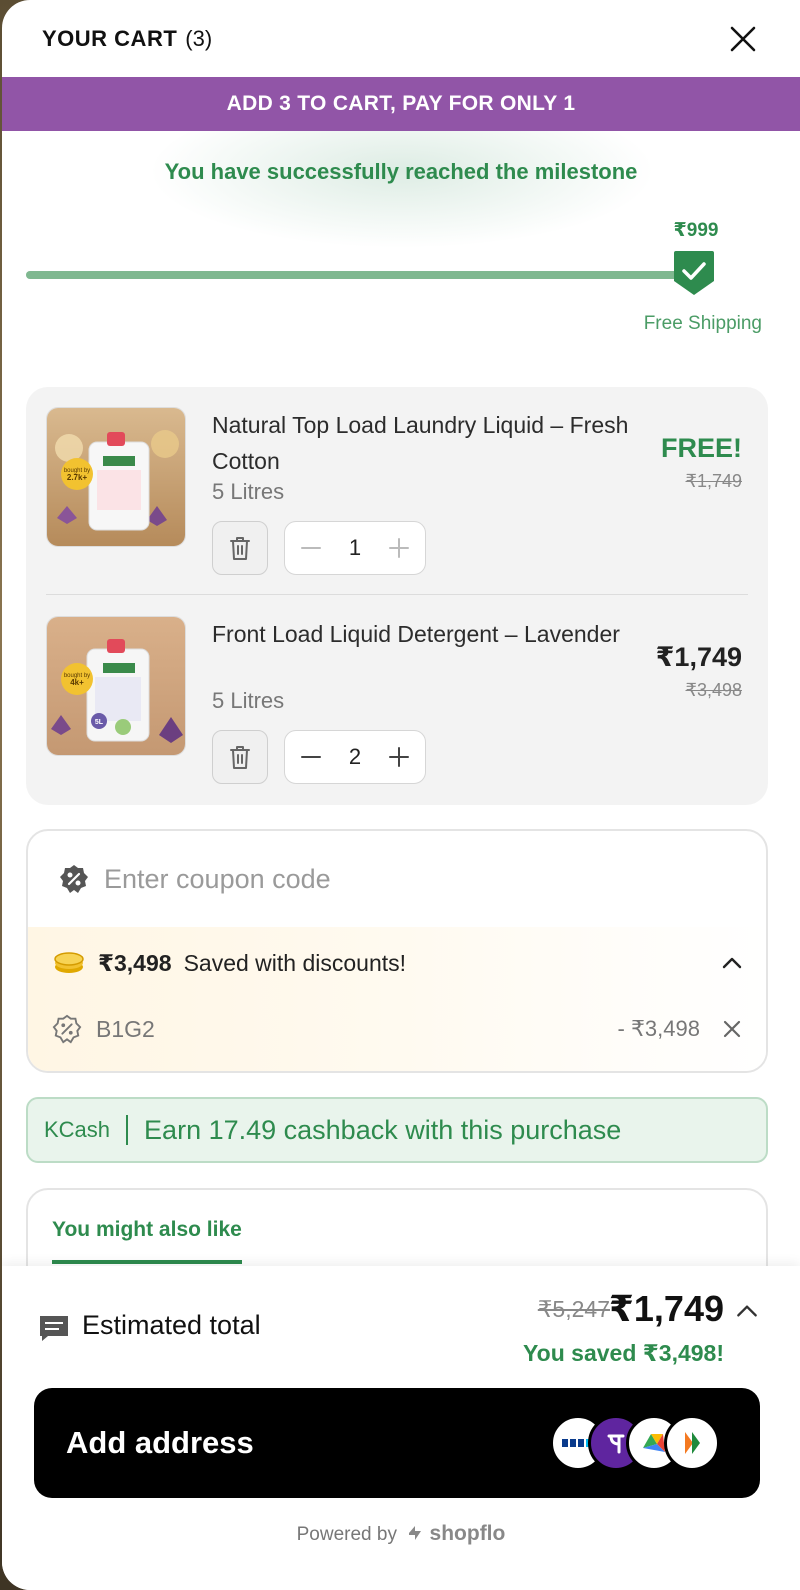 This screenshot has height=1590, width=800. What do you see at coordinates (99, 722) in the screenshot?
I see `svg-text: 5L` at bounding box center [99, 722].